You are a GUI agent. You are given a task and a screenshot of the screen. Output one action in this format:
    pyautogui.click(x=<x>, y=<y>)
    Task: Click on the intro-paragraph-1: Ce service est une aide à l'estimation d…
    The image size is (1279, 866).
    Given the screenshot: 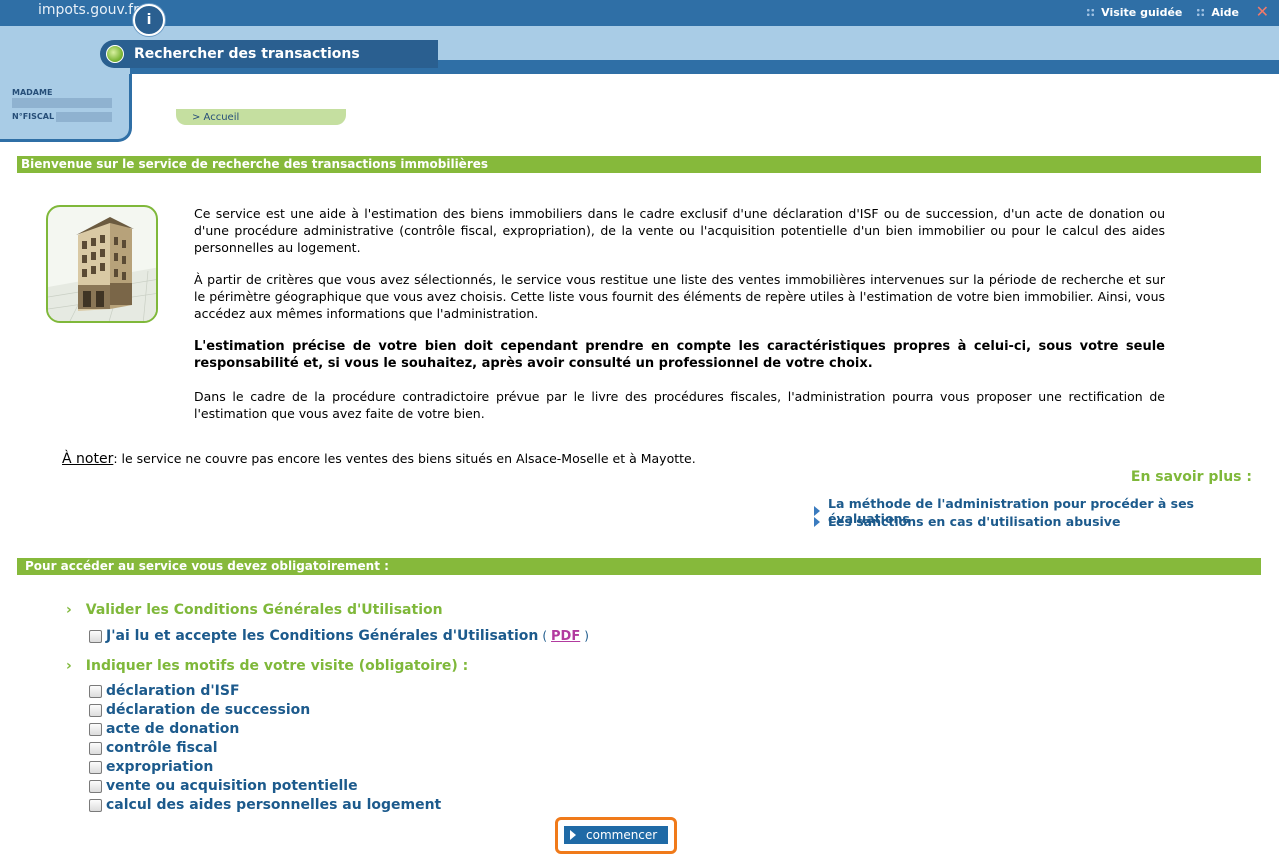 What is the action you would take?
    pyautogui.click(x=679, y=230)
    